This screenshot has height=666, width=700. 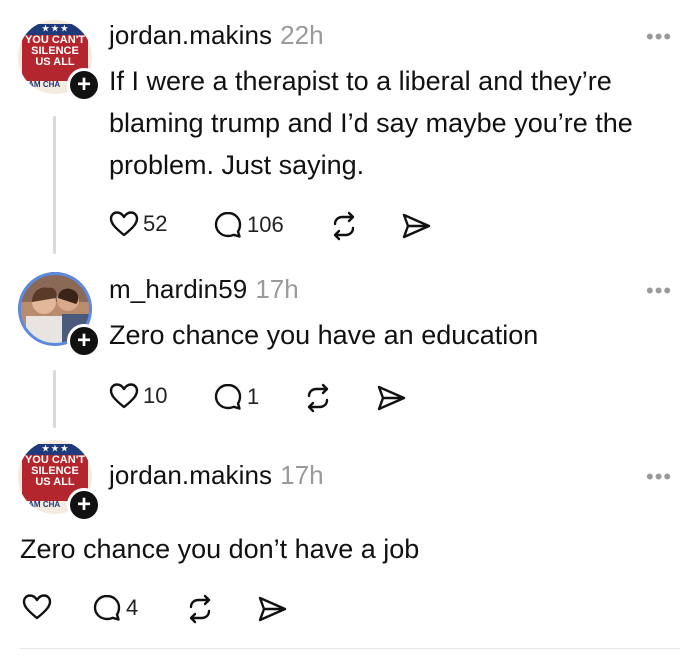 I want to click on like-button, so click(x=37, y=607).